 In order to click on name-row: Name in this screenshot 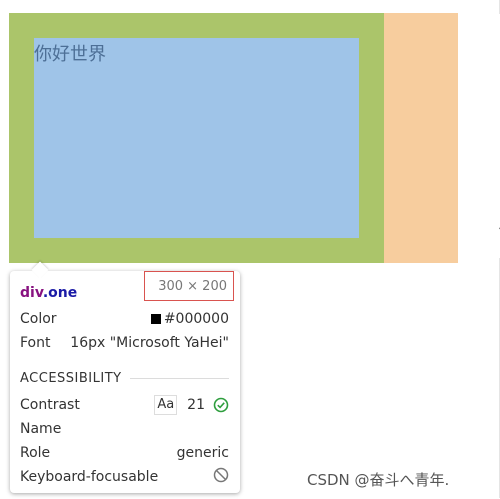, I will do `click(124, 429)`.